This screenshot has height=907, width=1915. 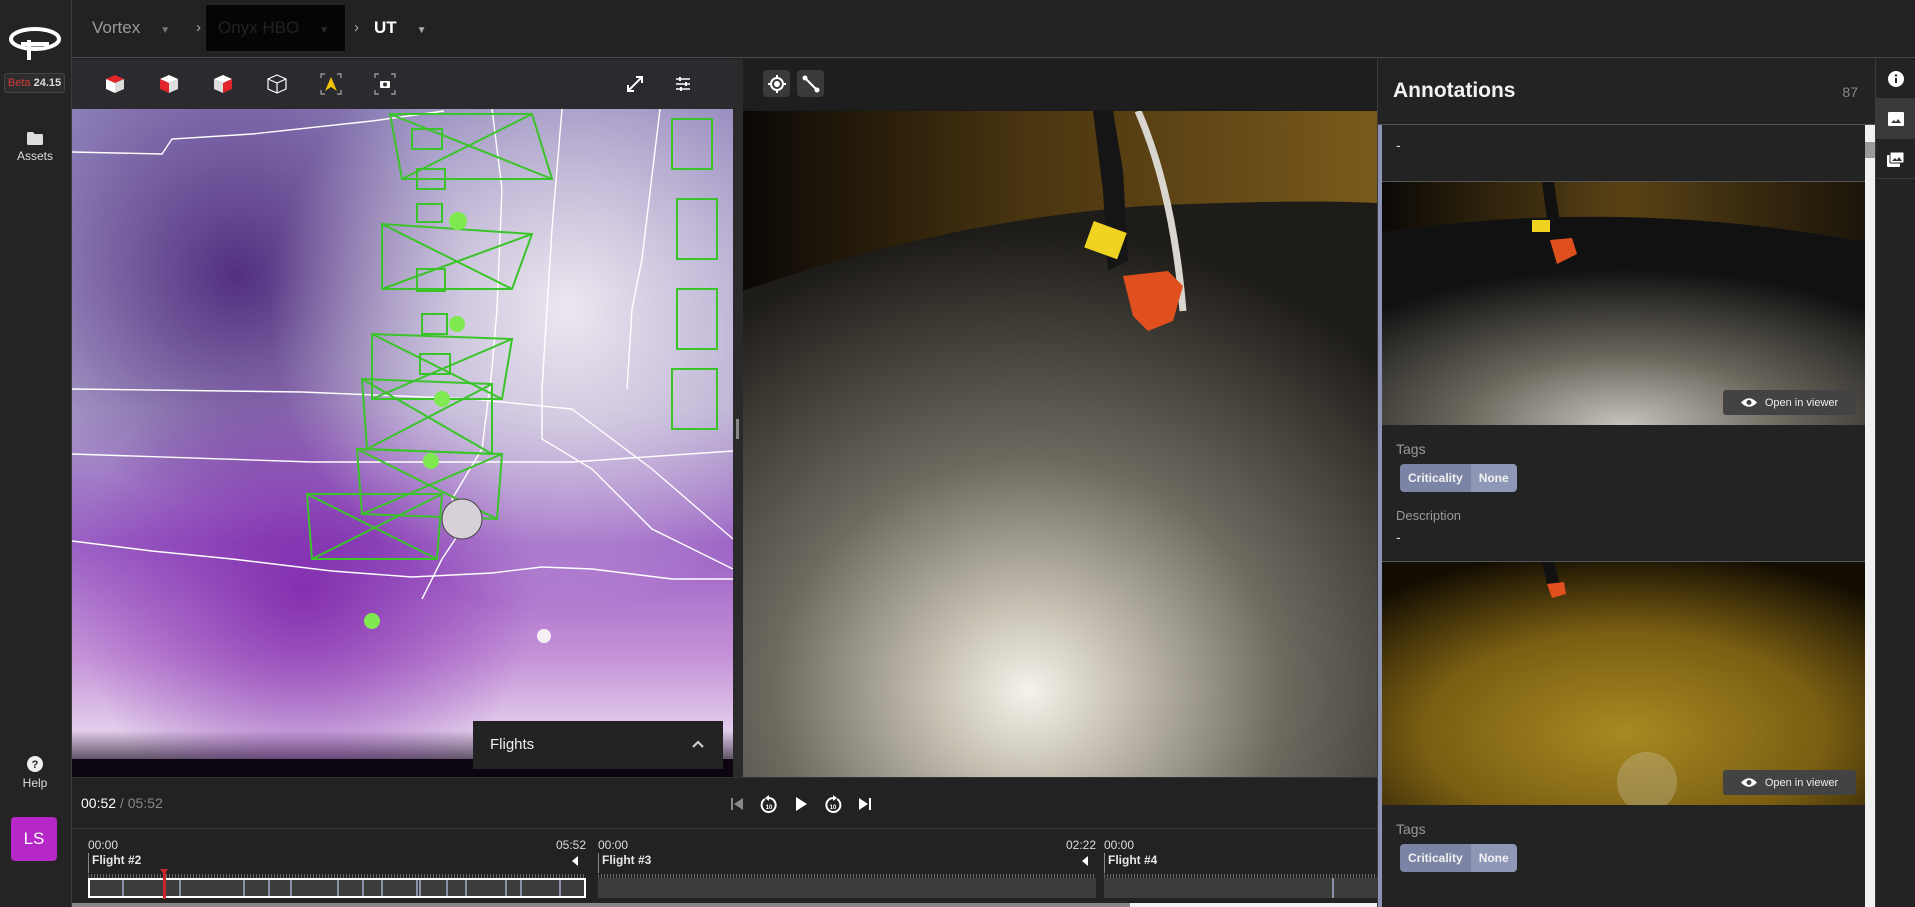 What do you see at coordinates (737, 429) in the screenshot?
I see `splitter-grip` at bounding box center [737, 429].